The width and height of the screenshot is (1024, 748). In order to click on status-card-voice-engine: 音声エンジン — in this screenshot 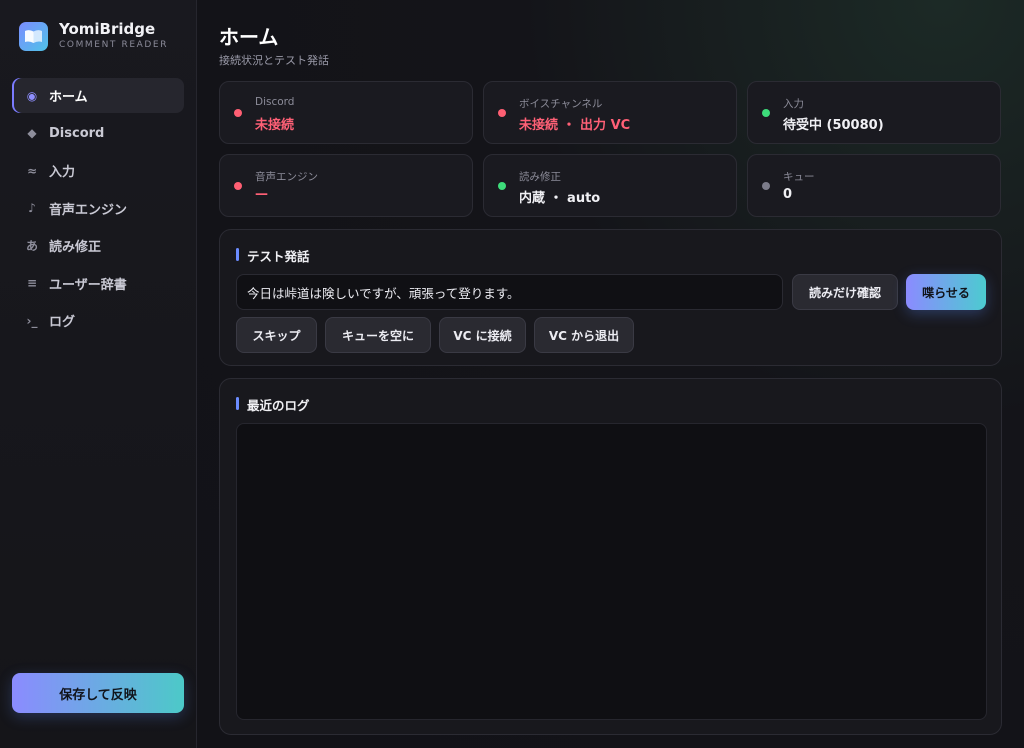, I will do `click(346, 185)`.